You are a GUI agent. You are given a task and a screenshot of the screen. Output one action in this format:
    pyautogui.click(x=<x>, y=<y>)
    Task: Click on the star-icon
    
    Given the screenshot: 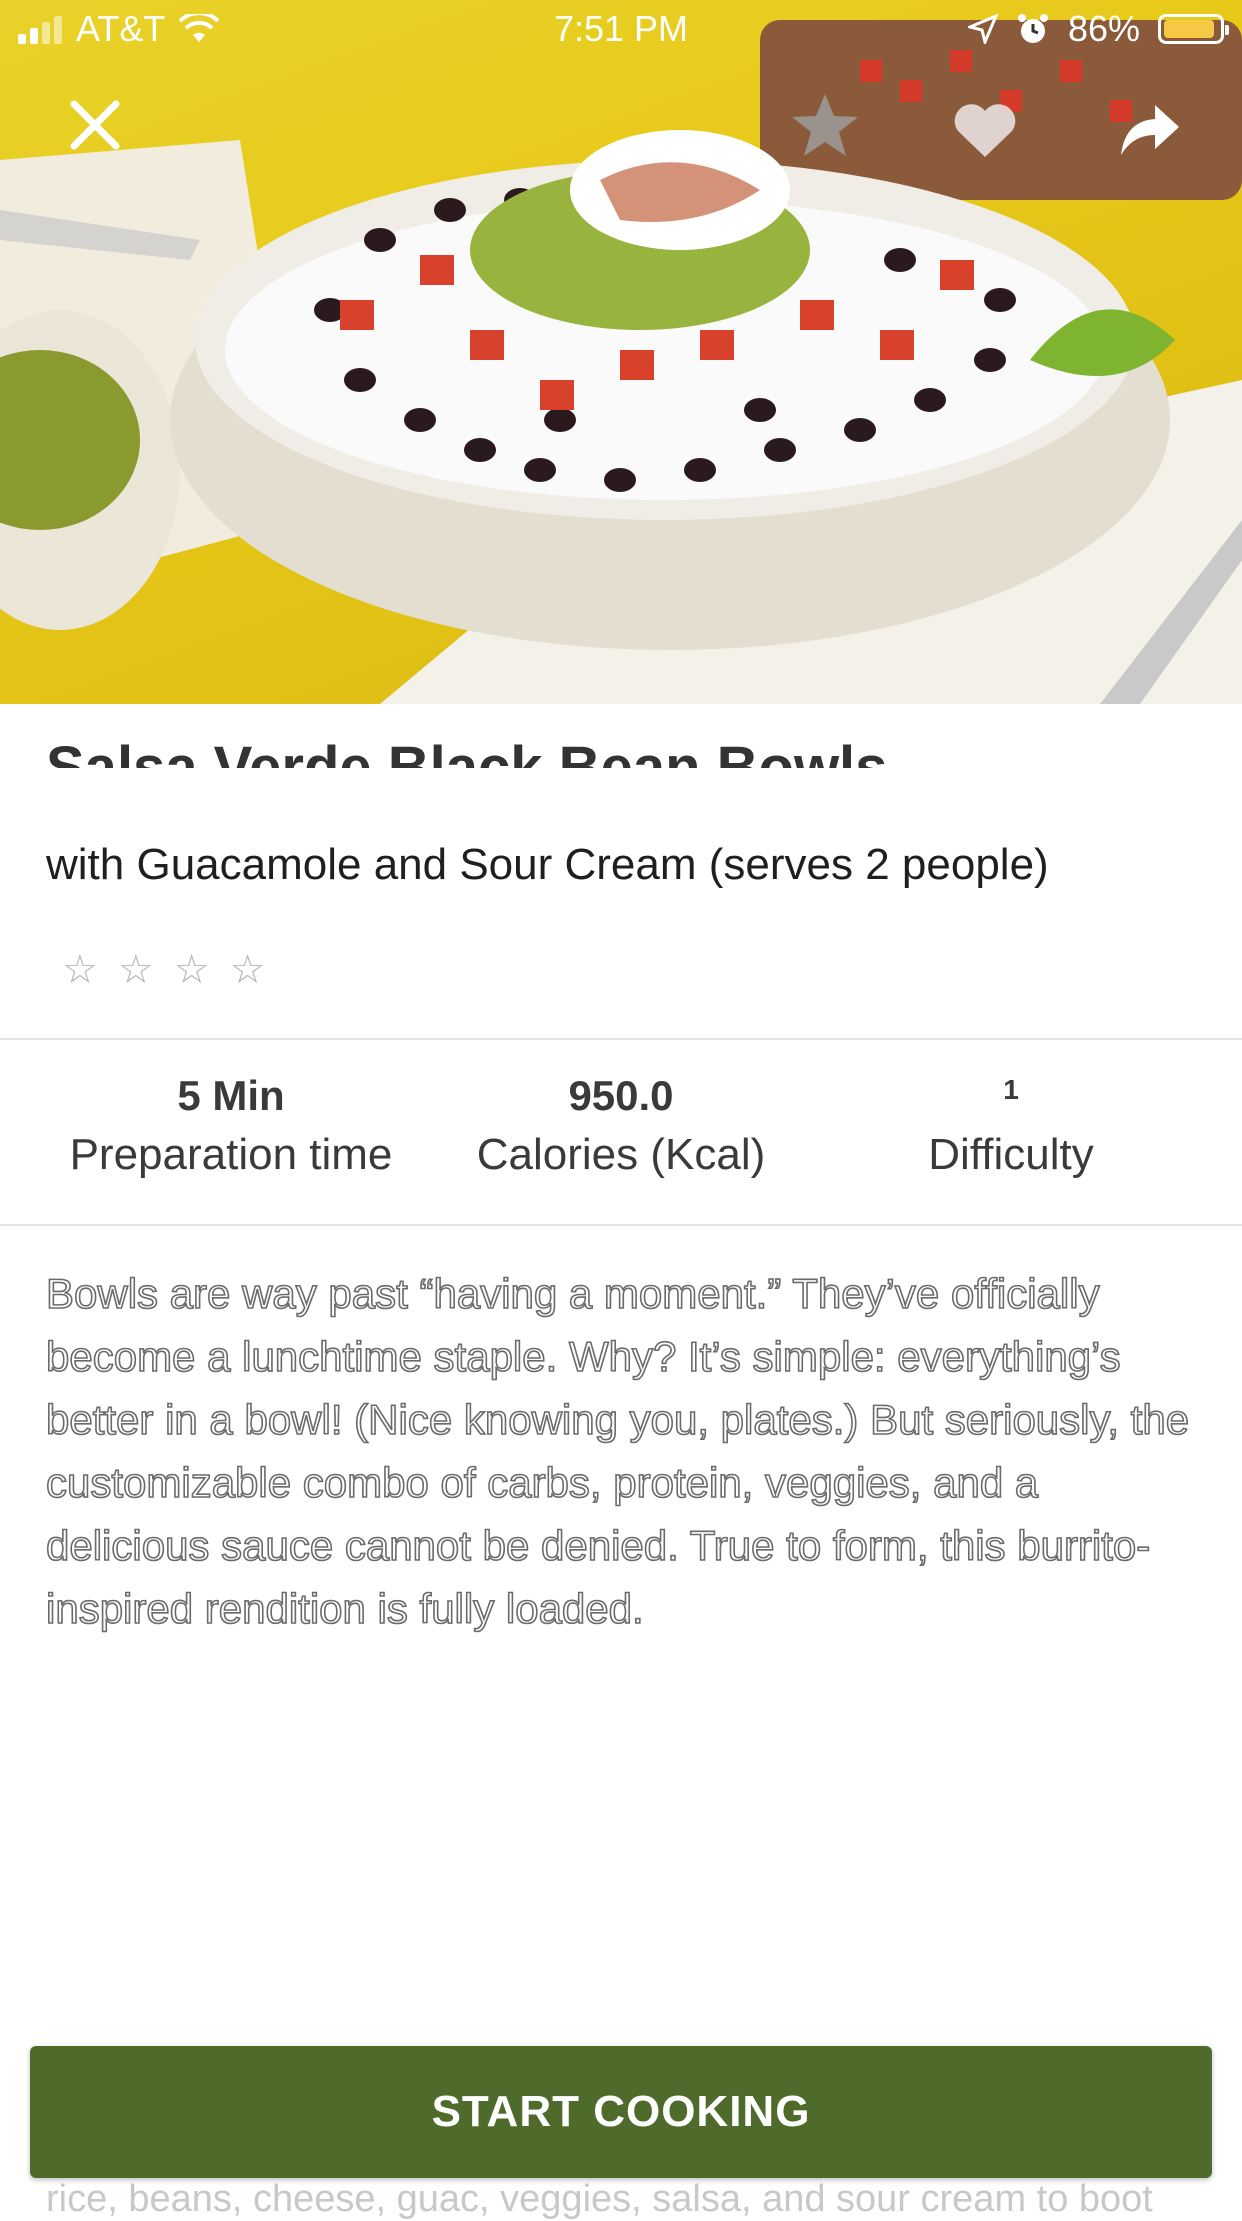 What is the action you would take?
    pyautogui.click(x=825, y=125)
    